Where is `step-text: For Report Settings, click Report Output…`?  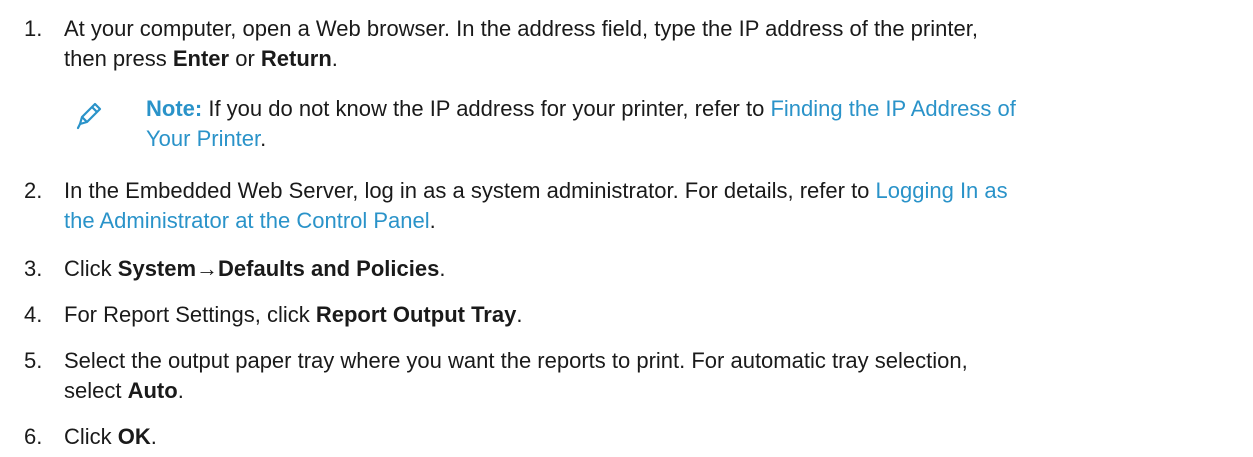
step-text: For Report Settings, click Report Output… is located at coordinates (293, 314).